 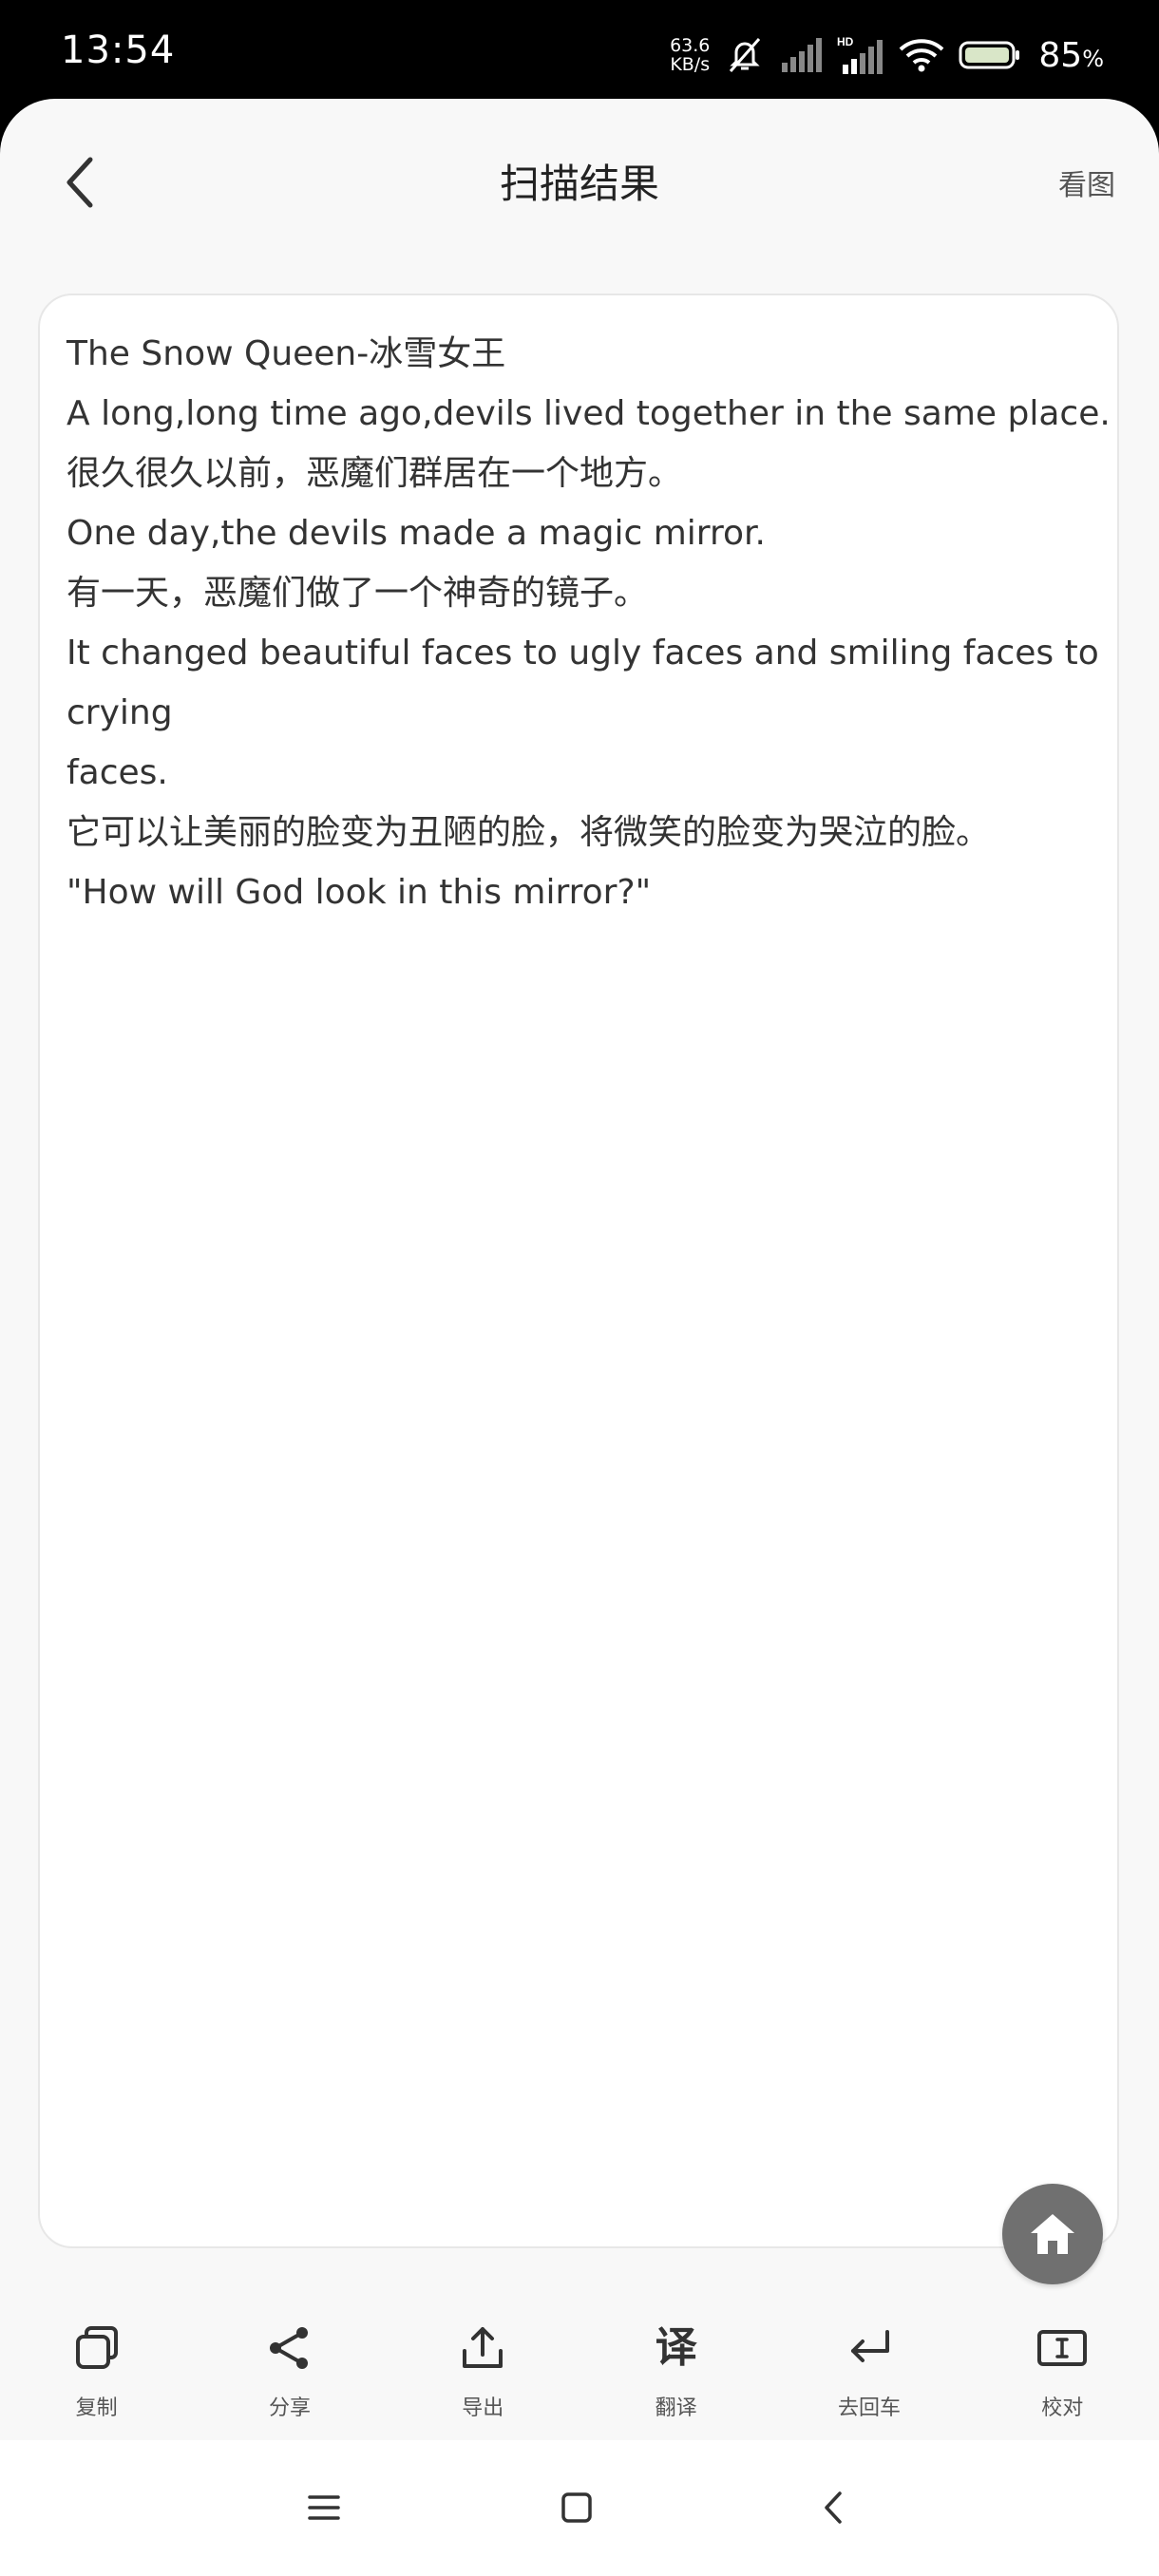 What do you see at coordinates (119, 712) in the screenshot?
I see `text-line: crying` at bounding box center [119, 712].